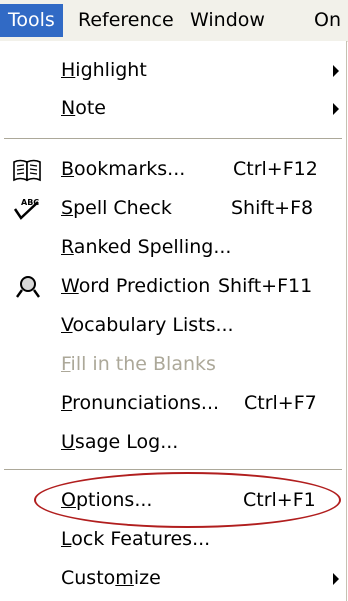  Describe the element at coordinates (27, 287) in the screenshot. I see `magnifier-icon` at that location.